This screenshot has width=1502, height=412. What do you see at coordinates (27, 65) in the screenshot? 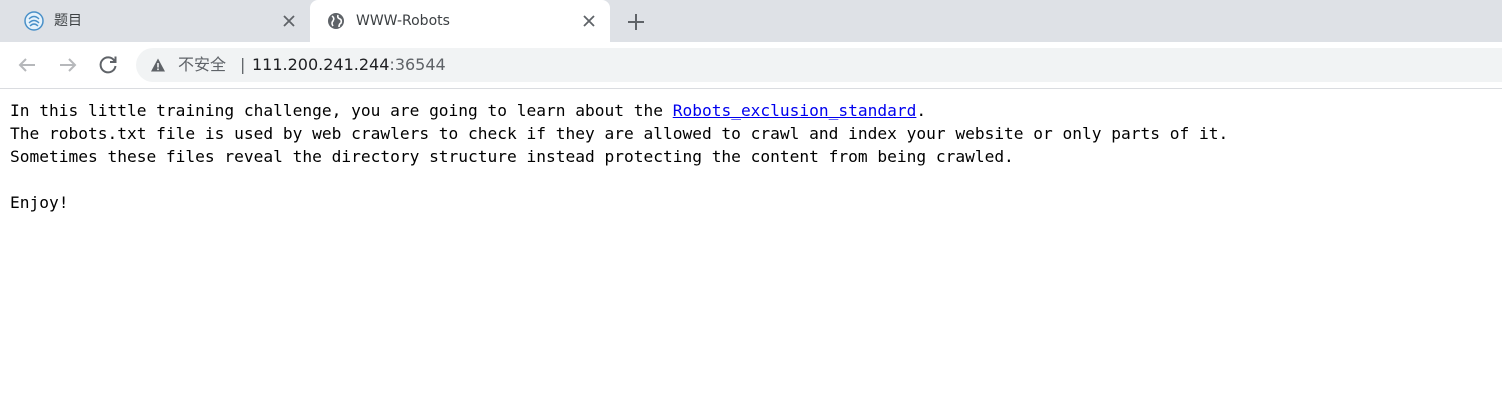
I see `back-arrow-icon` at bounding box center [27, 65].